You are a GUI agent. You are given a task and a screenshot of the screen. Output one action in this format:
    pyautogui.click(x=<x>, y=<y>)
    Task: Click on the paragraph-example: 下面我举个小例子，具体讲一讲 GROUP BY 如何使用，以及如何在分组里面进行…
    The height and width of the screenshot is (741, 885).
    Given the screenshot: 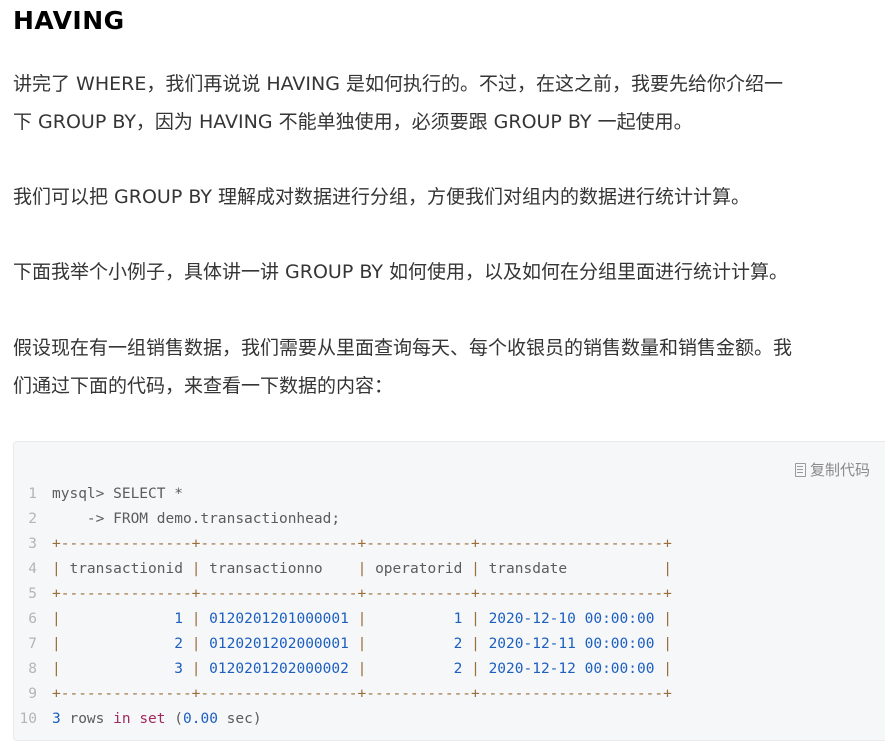 What is the action you would take?
    pyautogui.click(x=449, y=272)
    